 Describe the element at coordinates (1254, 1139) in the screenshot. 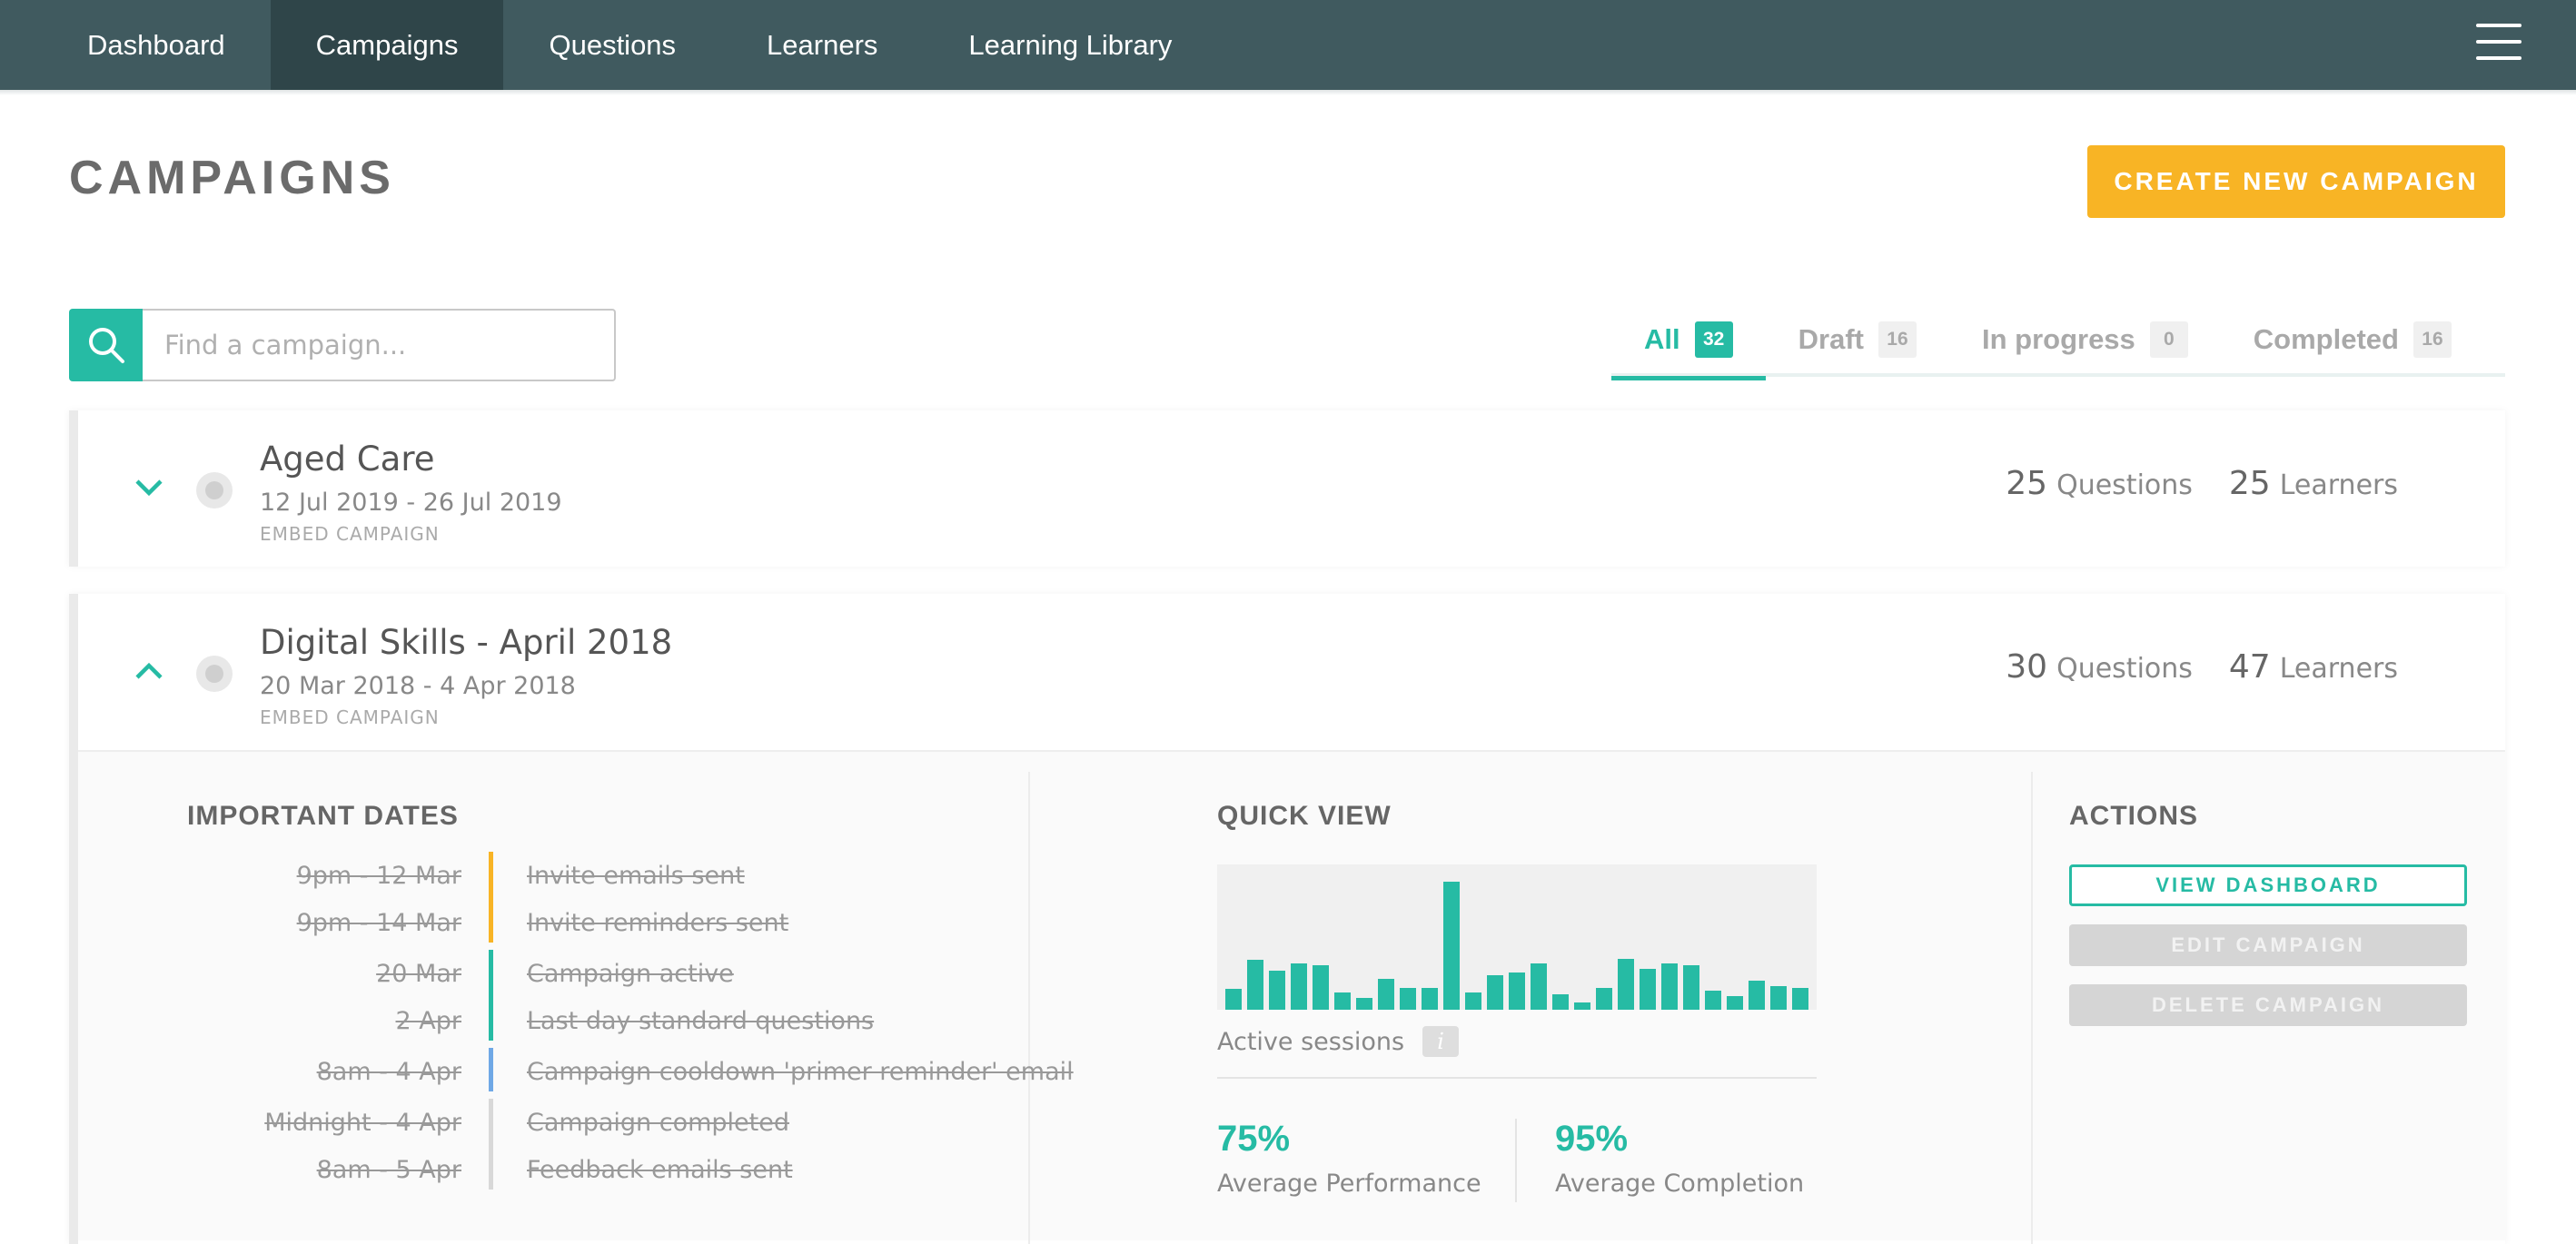

I see `average-performance-value: 75%` at that location.